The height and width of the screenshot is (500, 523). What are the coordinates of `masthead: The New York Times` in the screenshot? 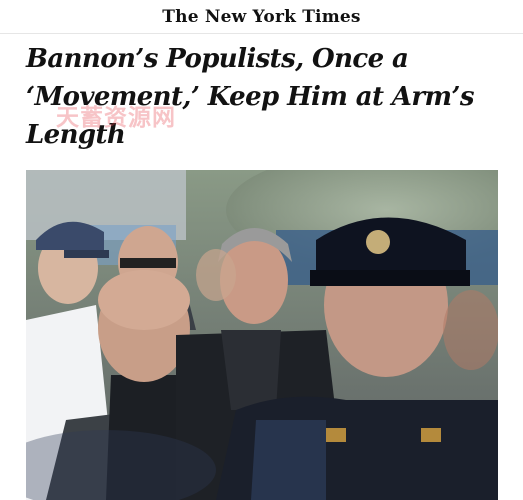 It's located at (261, 17).